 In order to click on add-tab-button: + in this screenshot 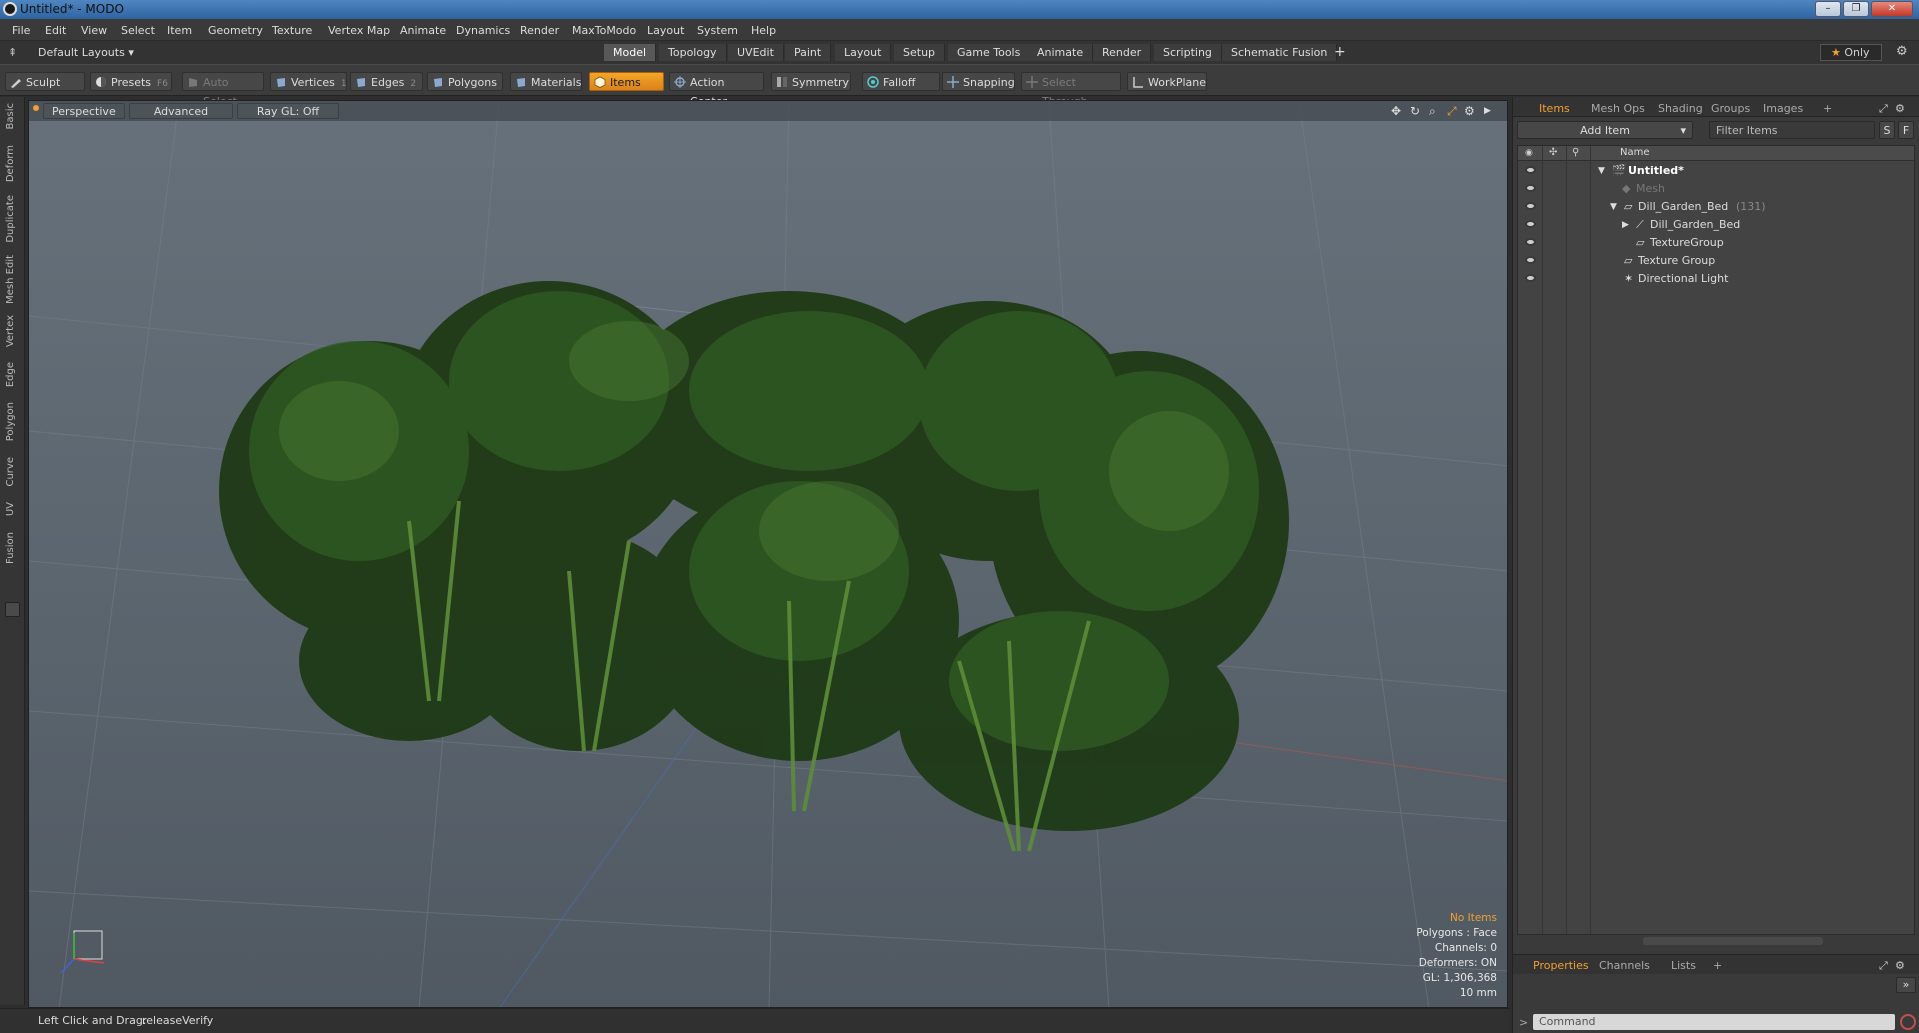, I will do `click(1340, 52)`.